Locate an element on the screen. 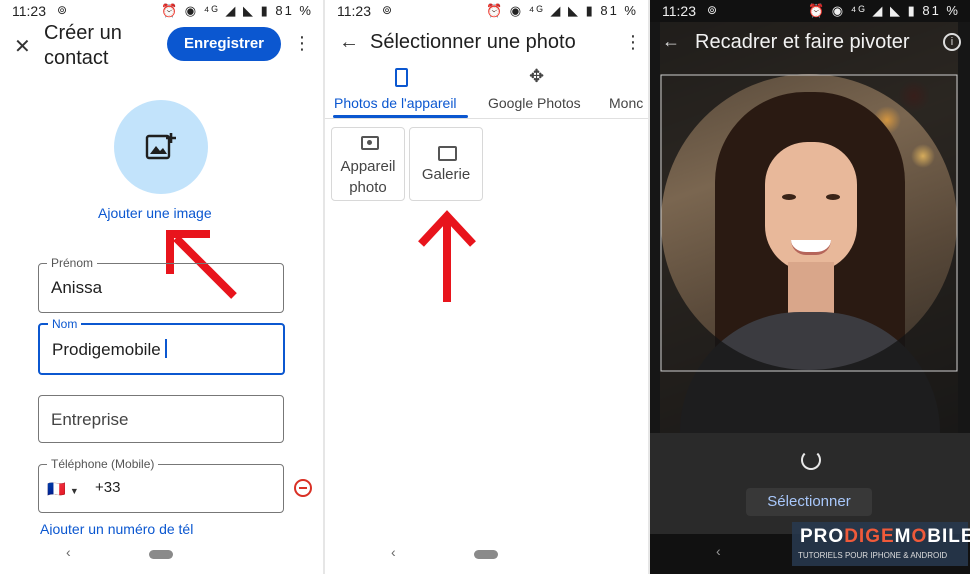 The image size is (970, 574). tabs-divider is located at coordinates (486, 118).